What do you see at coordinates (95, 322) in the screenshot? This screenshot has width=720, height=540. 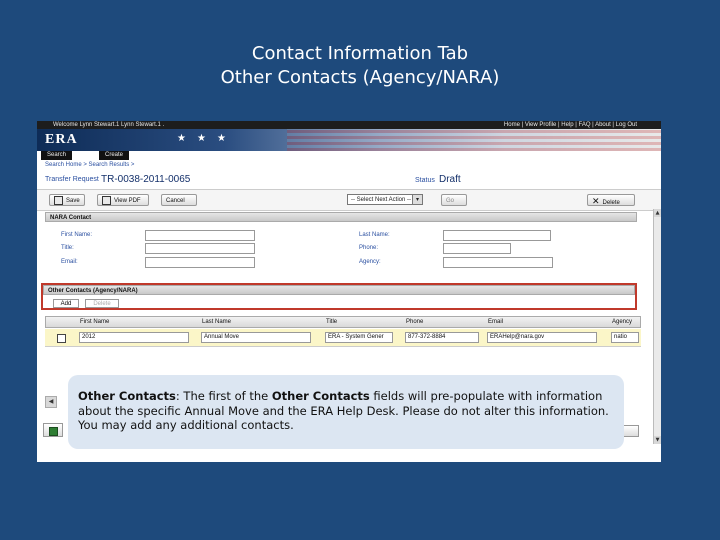 I see `column-header: First Name` at bounding box center [95, 322].